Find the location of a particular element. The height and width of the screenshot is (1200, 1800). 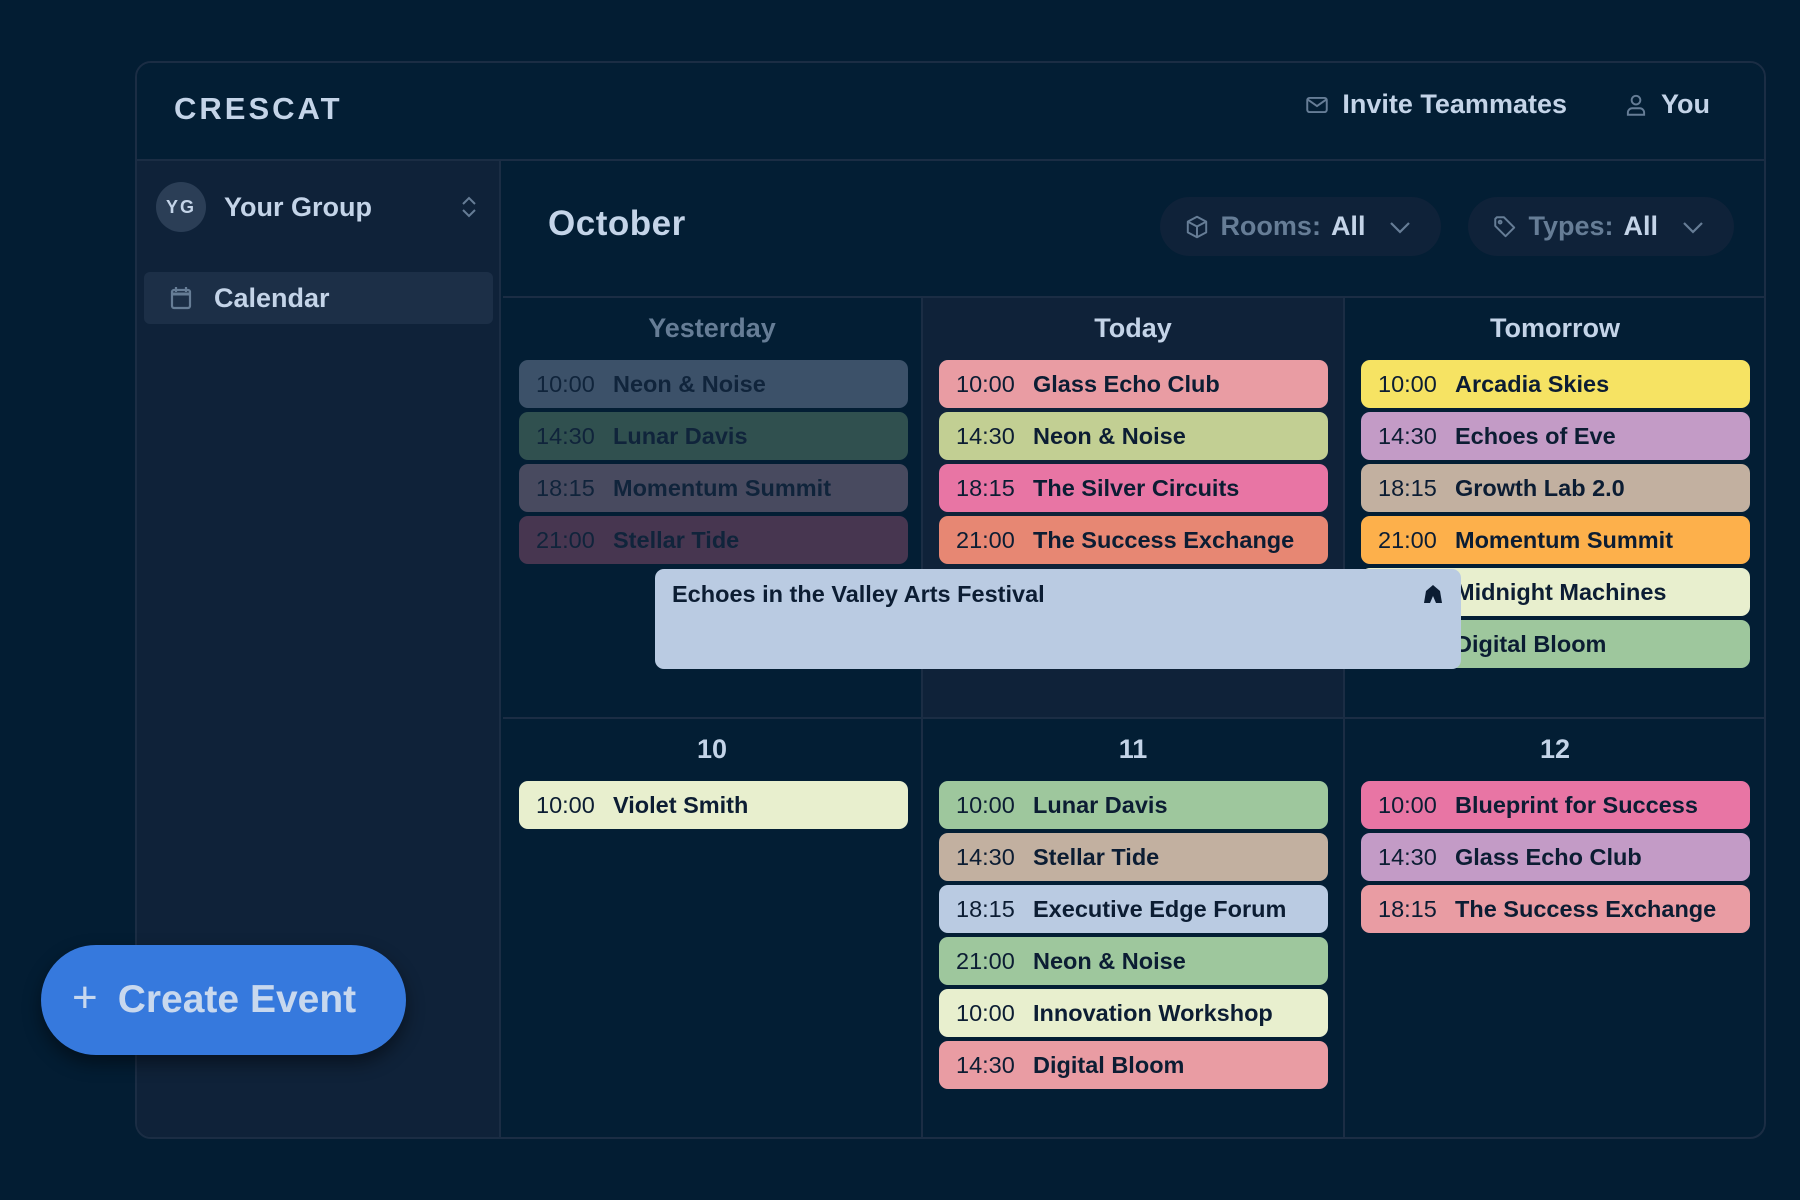

rooms-filter-dropdown: Rooms: All is located at coordinates (1301, 226).